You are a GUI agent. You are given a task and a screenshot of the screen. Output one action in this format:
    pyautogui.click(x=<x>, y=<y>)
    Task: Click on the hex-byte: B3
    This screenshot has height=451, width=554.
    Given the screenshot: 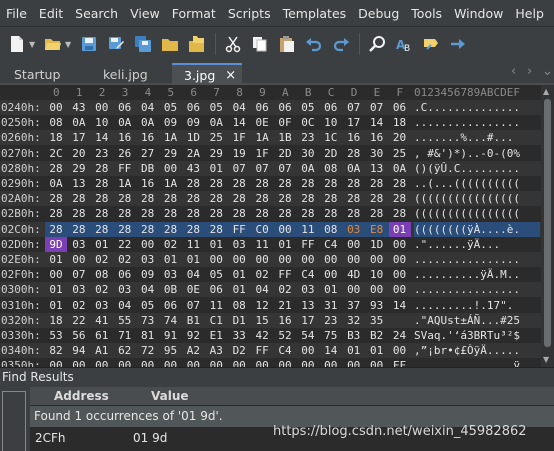 What is the action you would take?
    pyautogui.click(x=354, y=335)
    